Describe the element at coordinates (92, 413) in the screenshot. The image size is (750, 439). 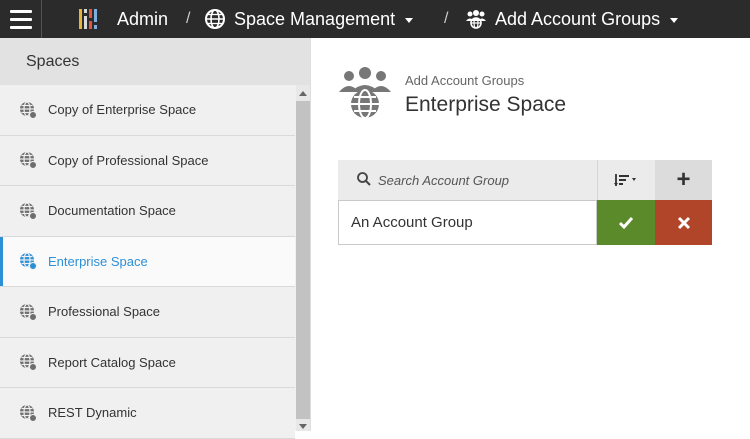
I see `sidebar-item-label: REST Dynamic` at that location.